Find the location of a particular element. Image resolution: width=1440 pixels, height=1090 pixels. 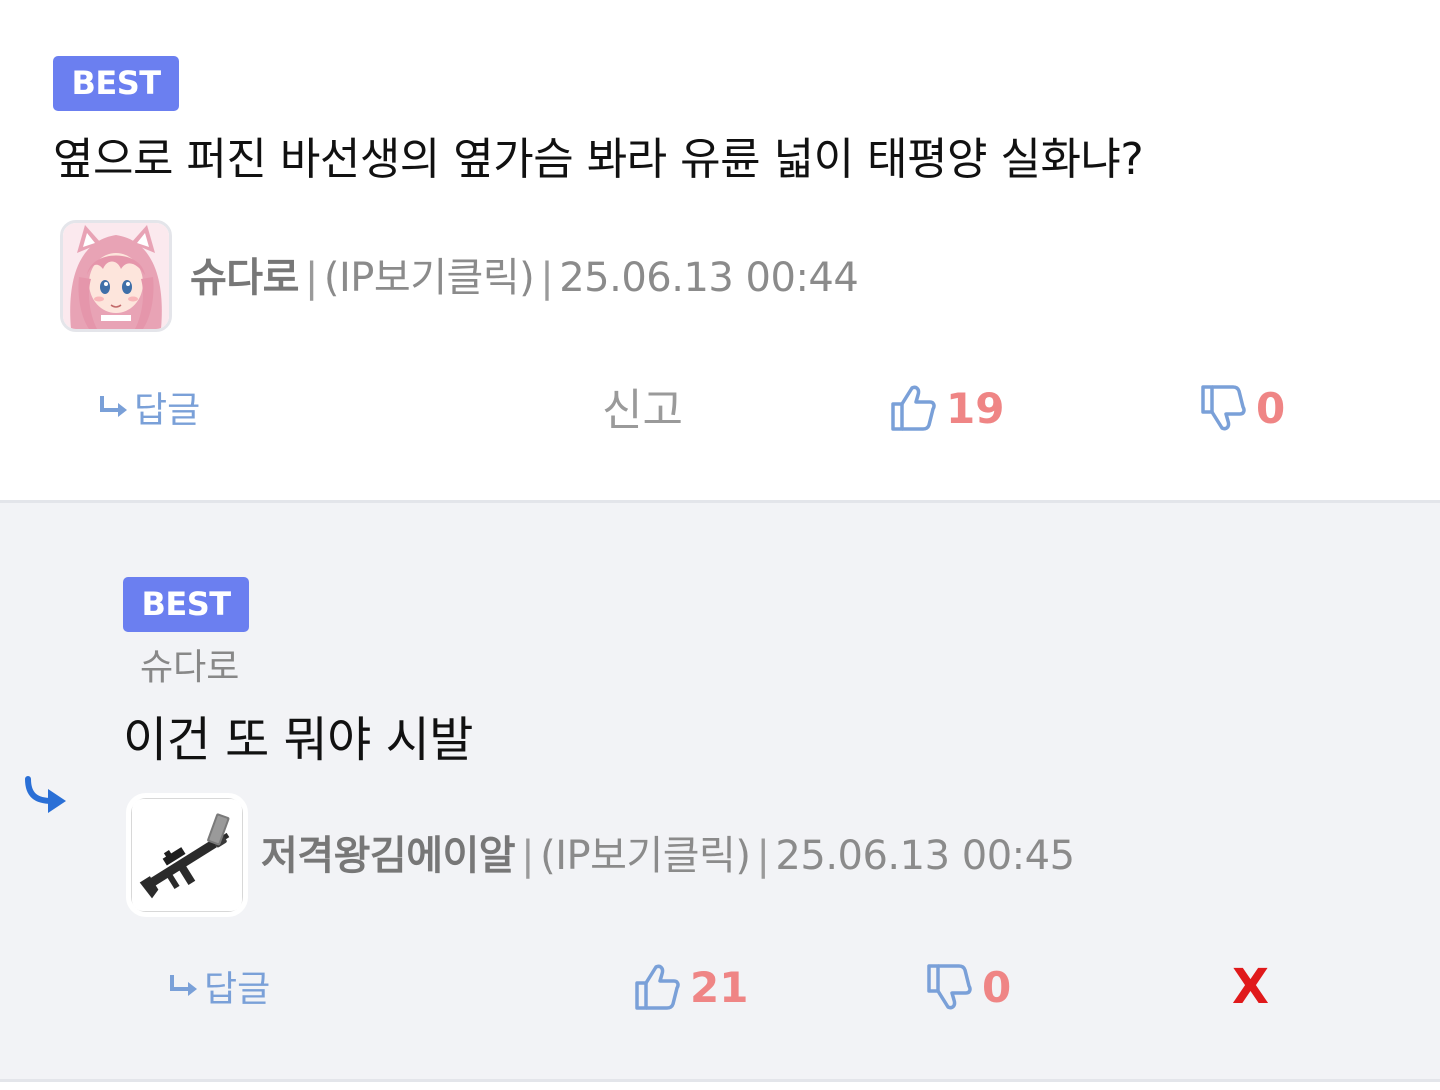

timestamp: 25.06.13 00:44 is located at coordinates (709, 278).